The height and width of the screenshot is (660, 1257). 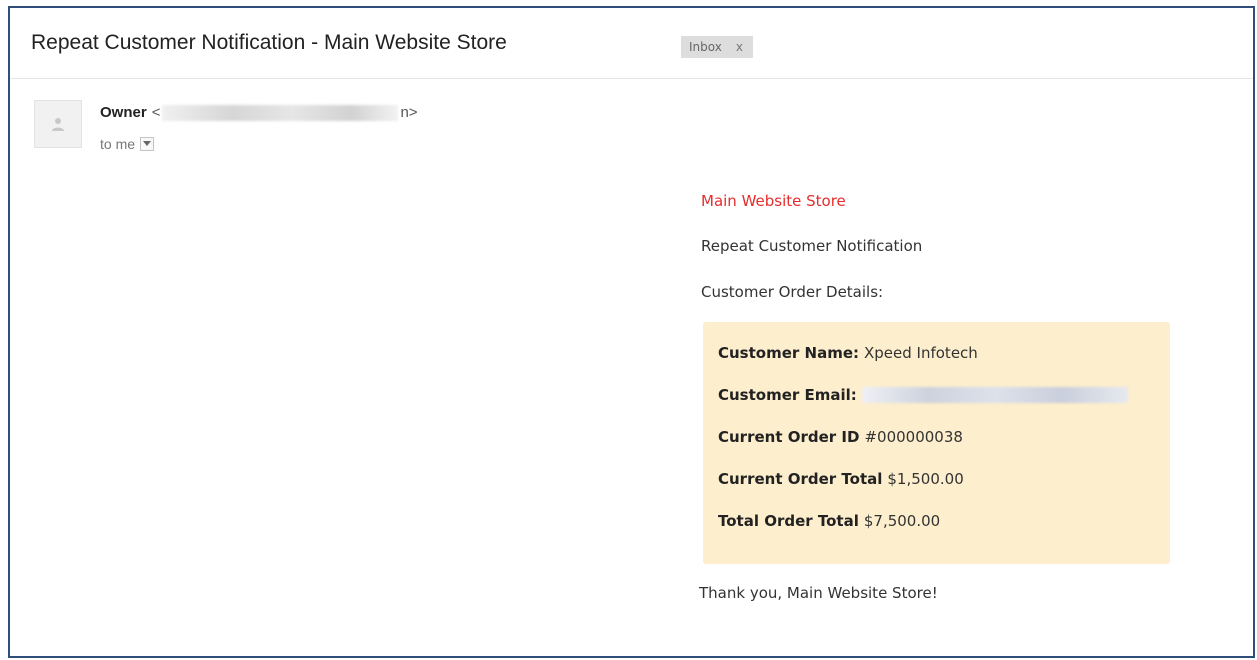 I want to click on sender-avatar, so click(x=58, y=124).